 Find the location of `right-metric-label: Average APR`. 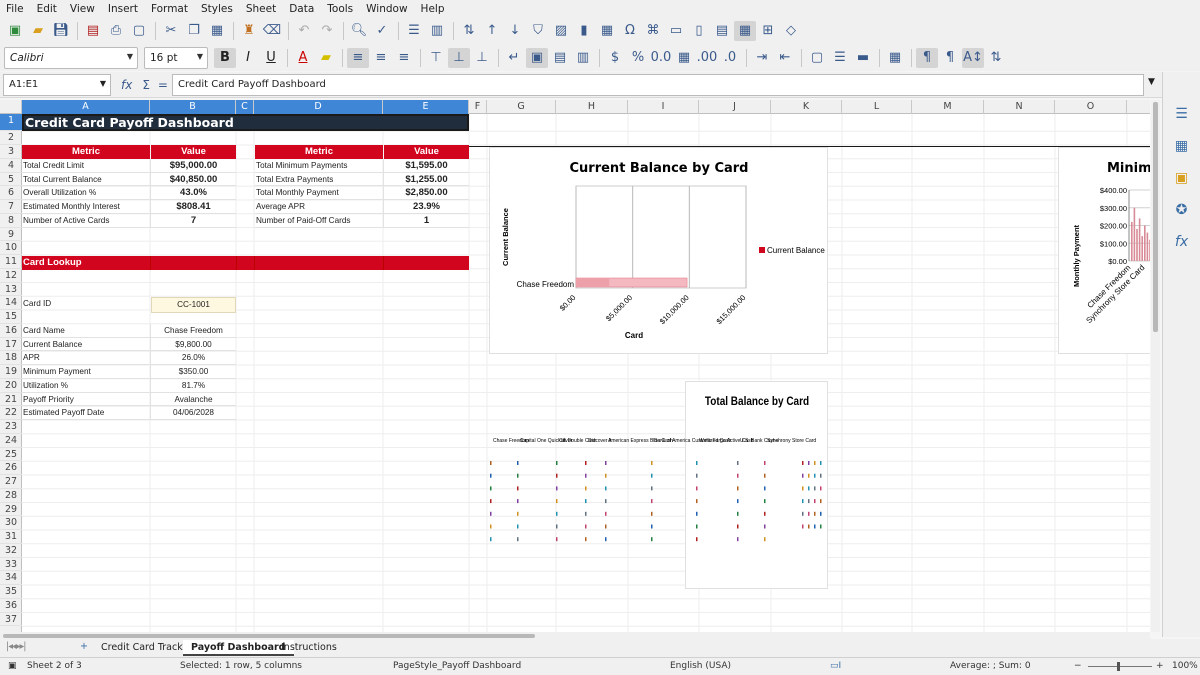

right-metric-label: Average APR is located at coordinates (319, 207).